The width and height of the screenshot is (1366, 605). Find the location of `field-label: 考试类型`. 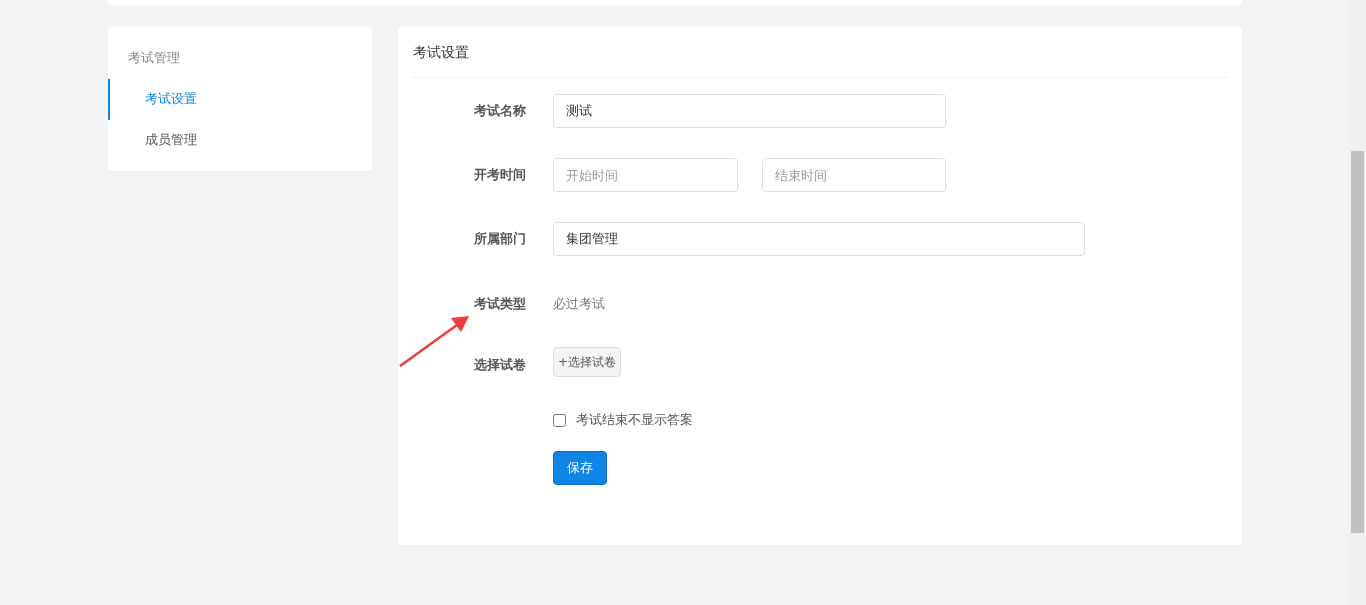

field-label: 考试类型 is located at coordinates (500, 304).